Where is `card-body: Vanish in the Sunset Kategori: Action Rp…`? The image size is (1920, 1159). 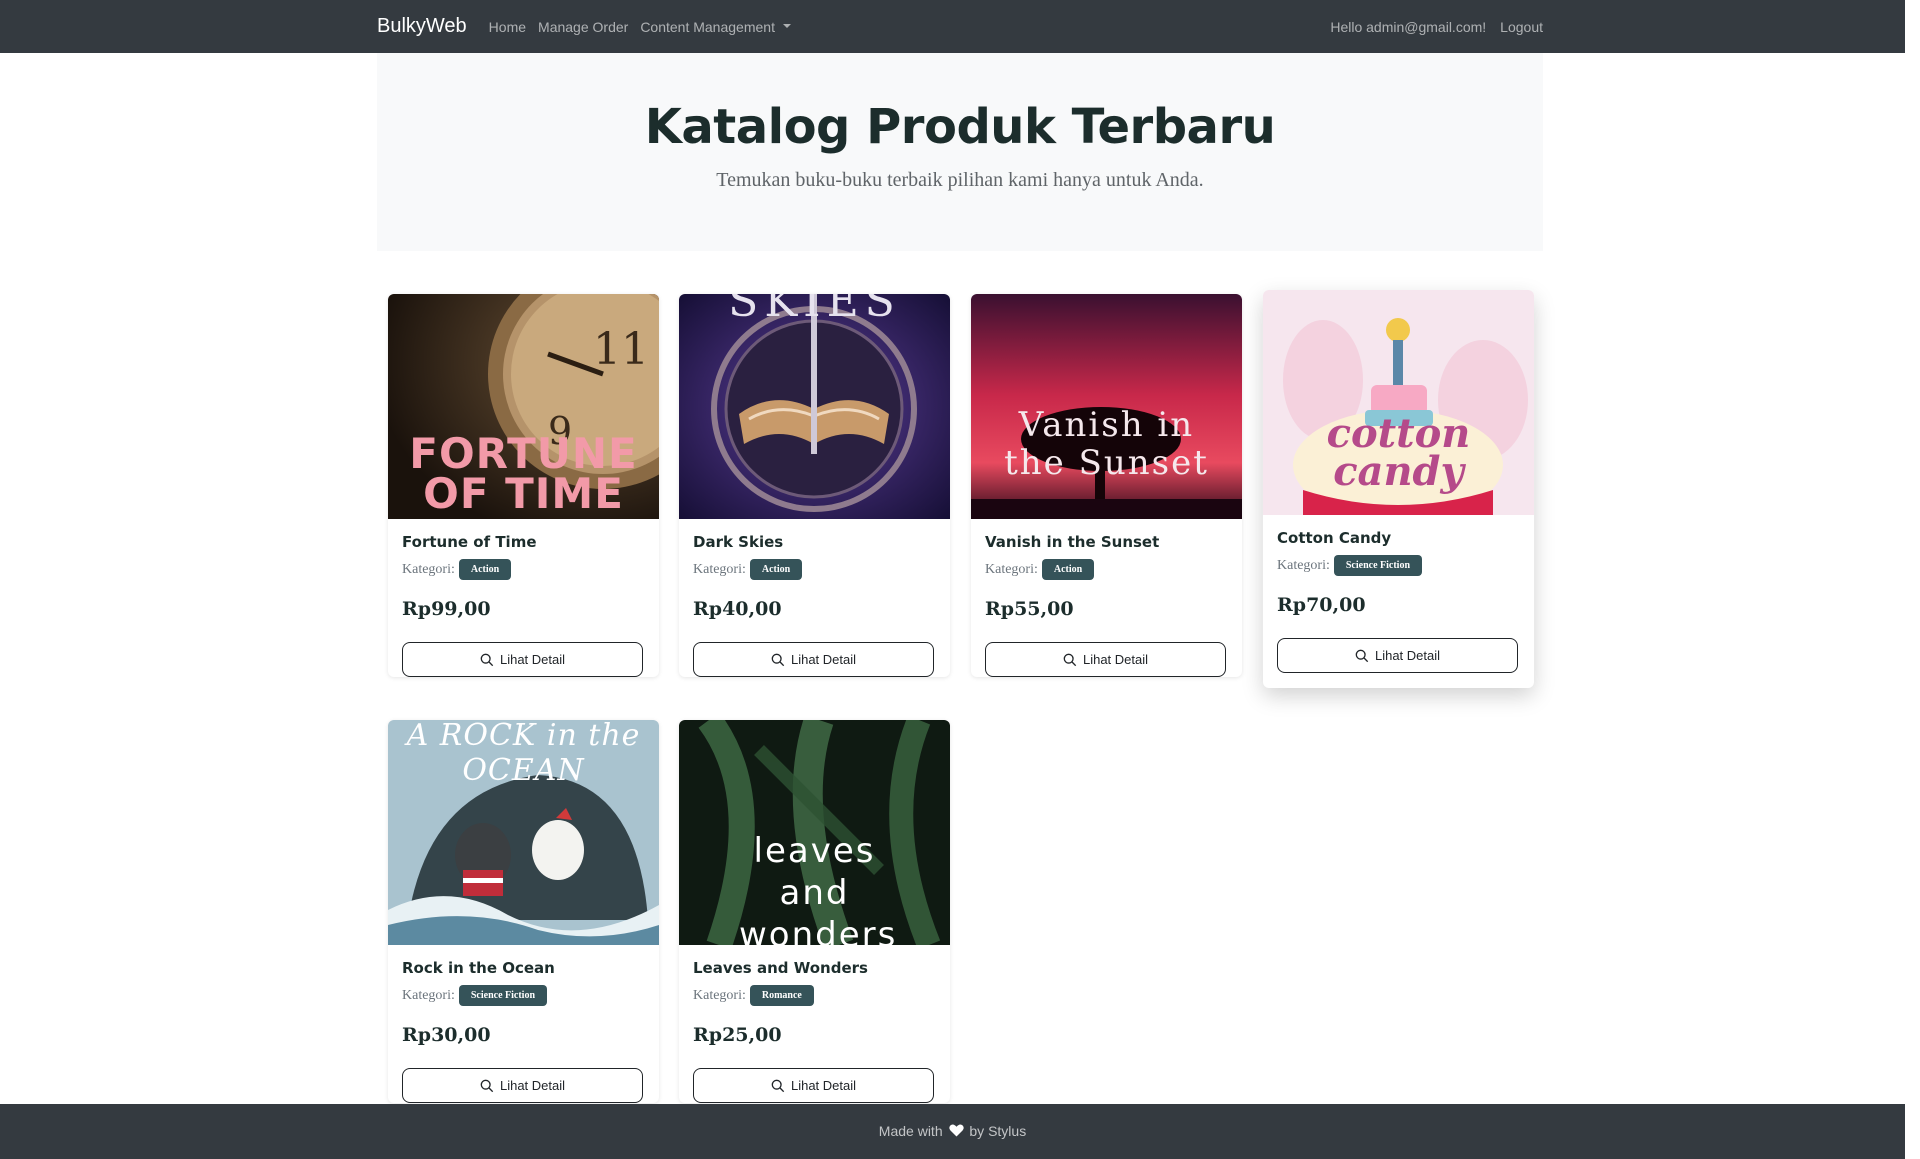
card-body: Vanish in the Sunset Kategori: Action Rp… is located at coordinates (1106, 598).